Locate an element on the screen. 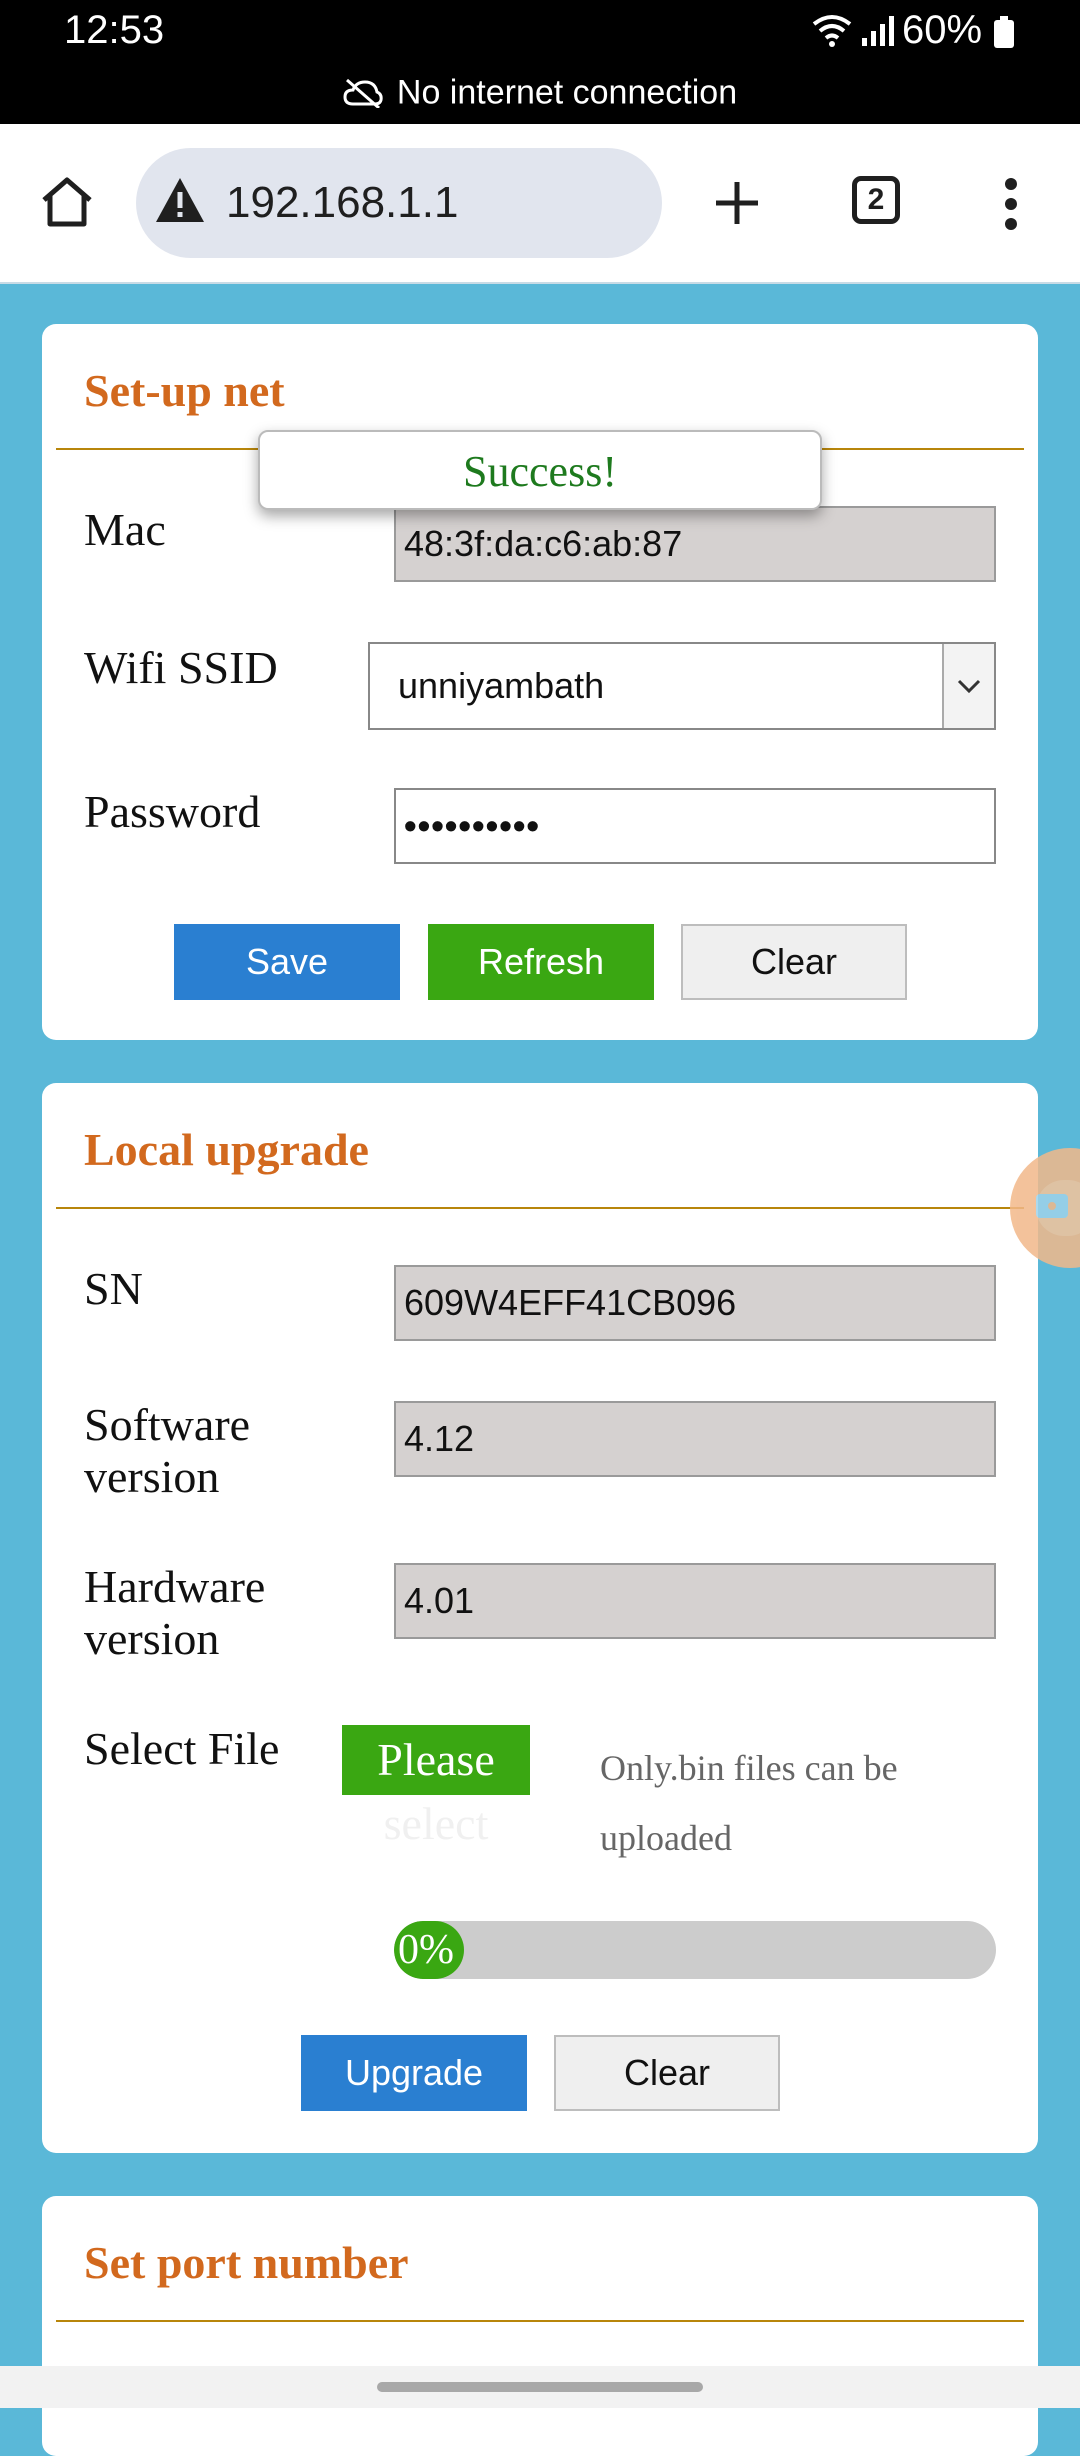  set-port-card: Set port number is located at coordinates (540, 2326).